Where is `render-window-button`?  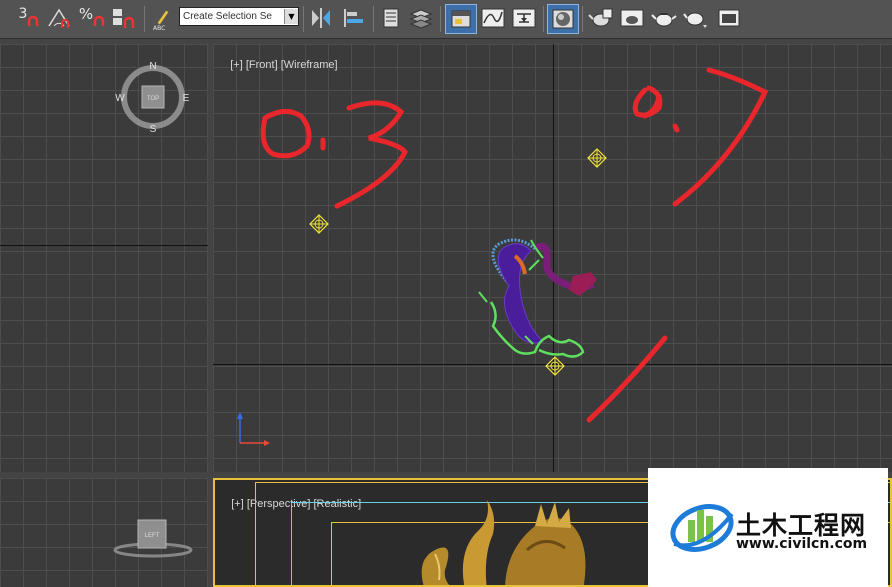 render-window-button is located at coordinates (729, 18).